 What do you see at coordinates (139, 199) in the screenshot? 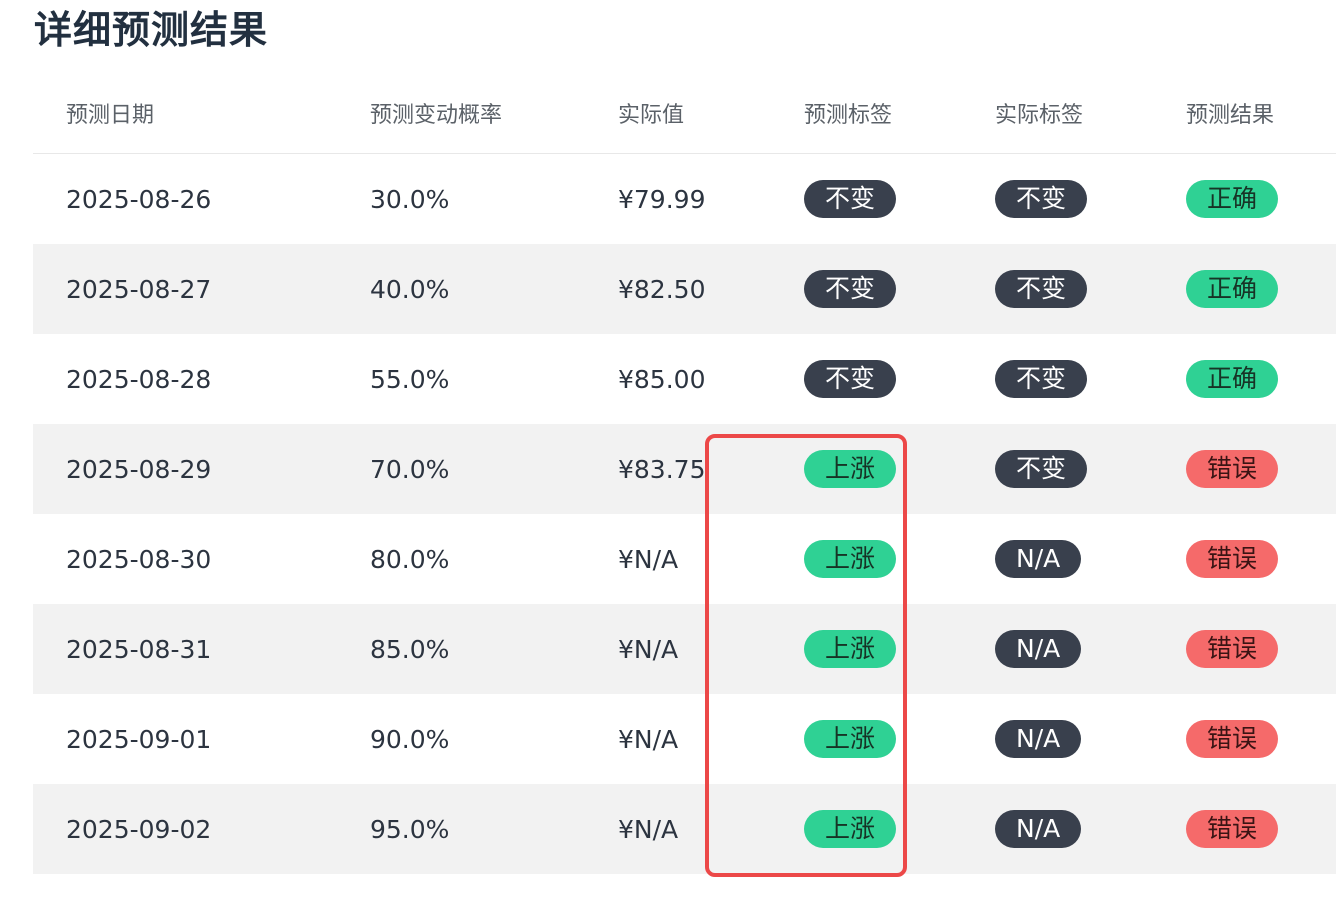
I see `cell-date: 2025-08-26` at bounding box center [139, 199].